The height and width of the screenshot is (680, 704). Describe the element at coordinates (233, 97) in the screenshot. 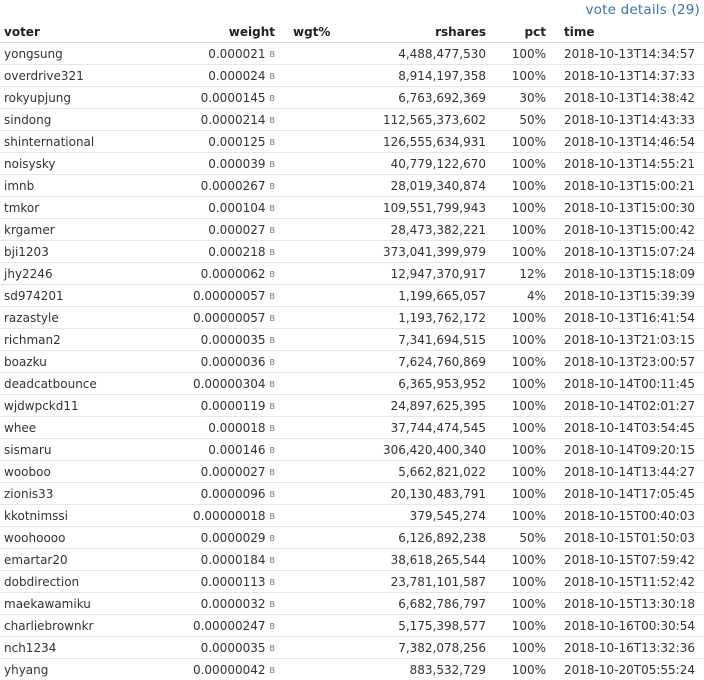

I see `weight-value: 0.0000145` at that location.